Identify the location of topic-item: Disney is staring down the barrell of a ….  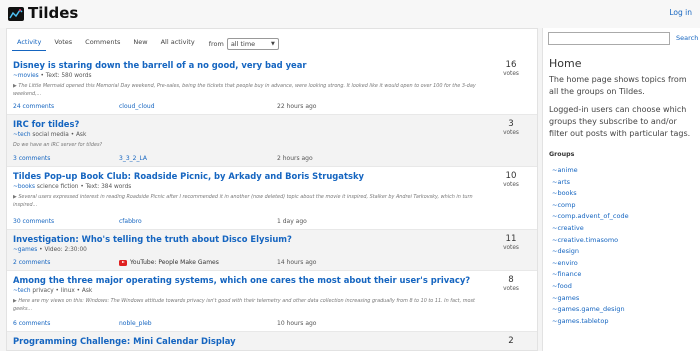
(272, 85).